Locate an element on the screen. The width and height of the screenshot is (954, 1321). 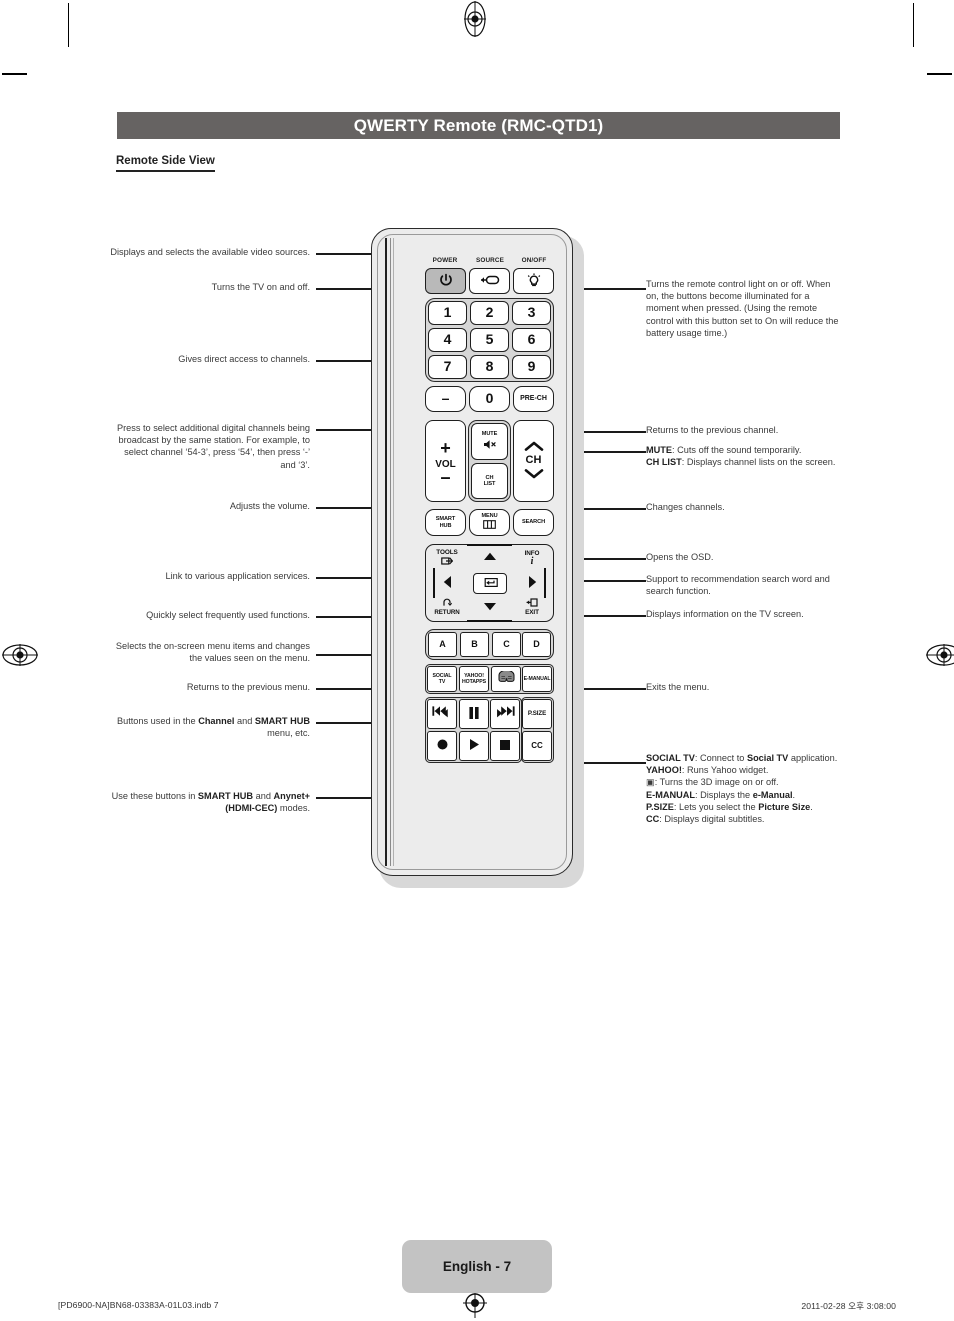
num-4-label: 4 is located at coordinates (447, 339).